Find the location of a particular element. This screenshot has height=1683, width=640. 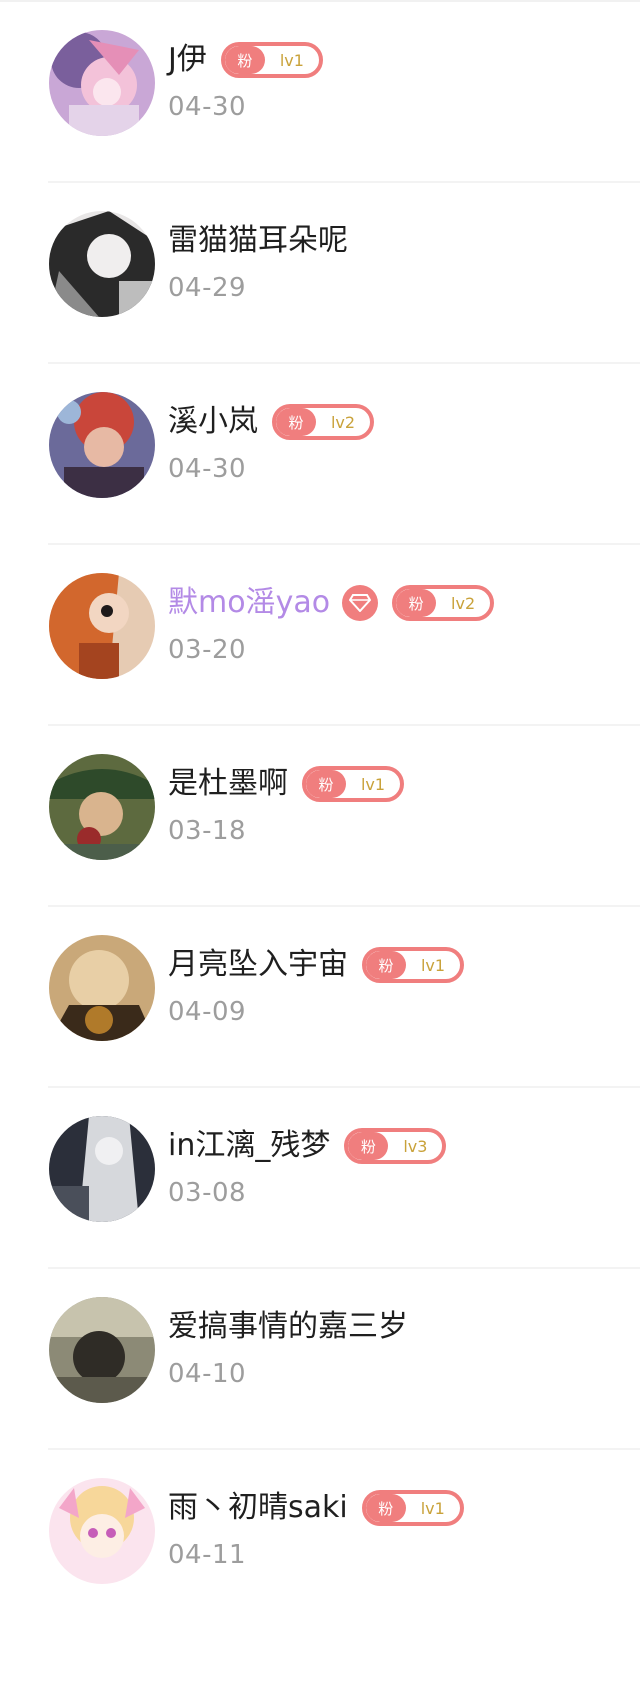

list-item: 是杜墨啊 粉 lv1 03-18 is located at coordinates (320, 816).